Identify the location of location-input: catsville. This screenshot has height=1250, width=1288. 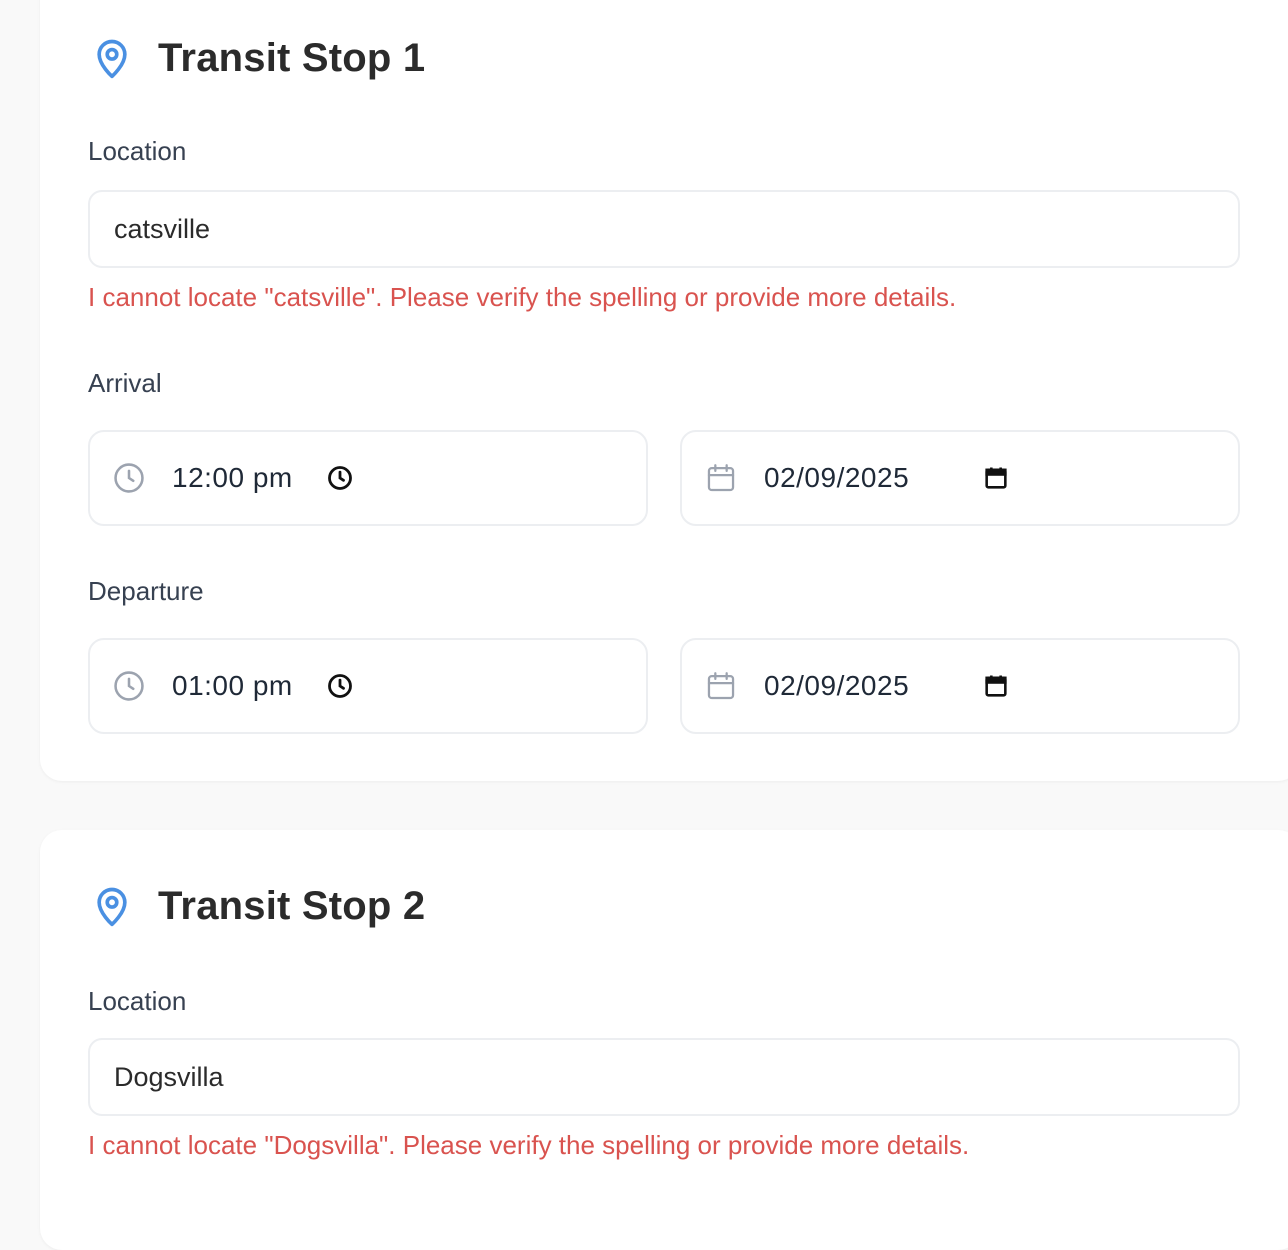
(664, 229).